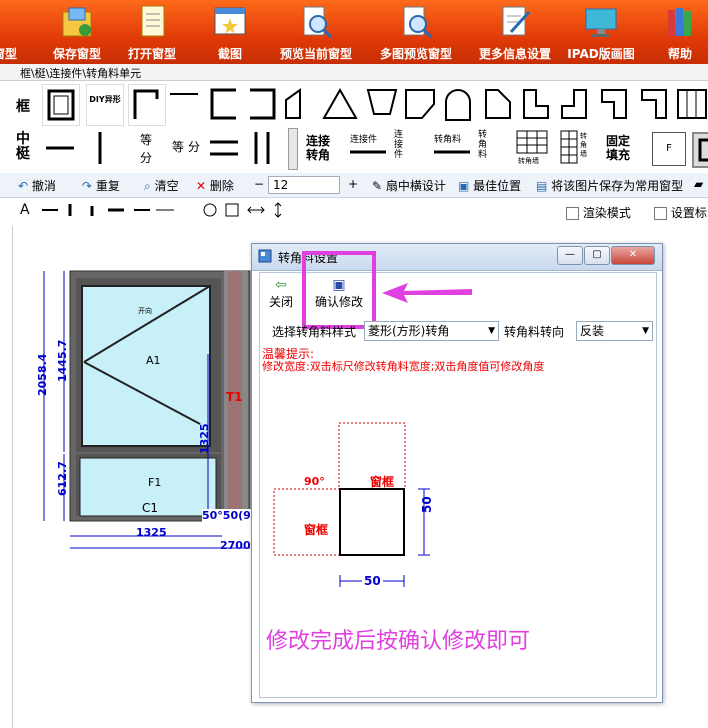 This screenshot has height=728, width=708. I want to click on frame-arch-shape, so click(458, 104).